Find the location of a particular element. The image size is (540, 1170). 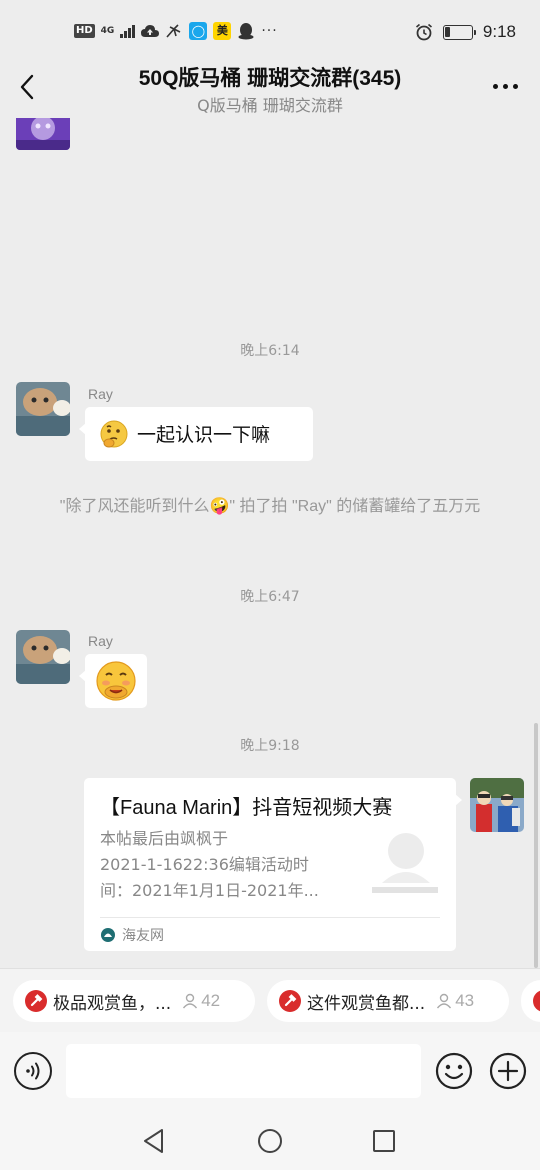

status-icons-right: 9:18 is located at coordinates (465, 32).